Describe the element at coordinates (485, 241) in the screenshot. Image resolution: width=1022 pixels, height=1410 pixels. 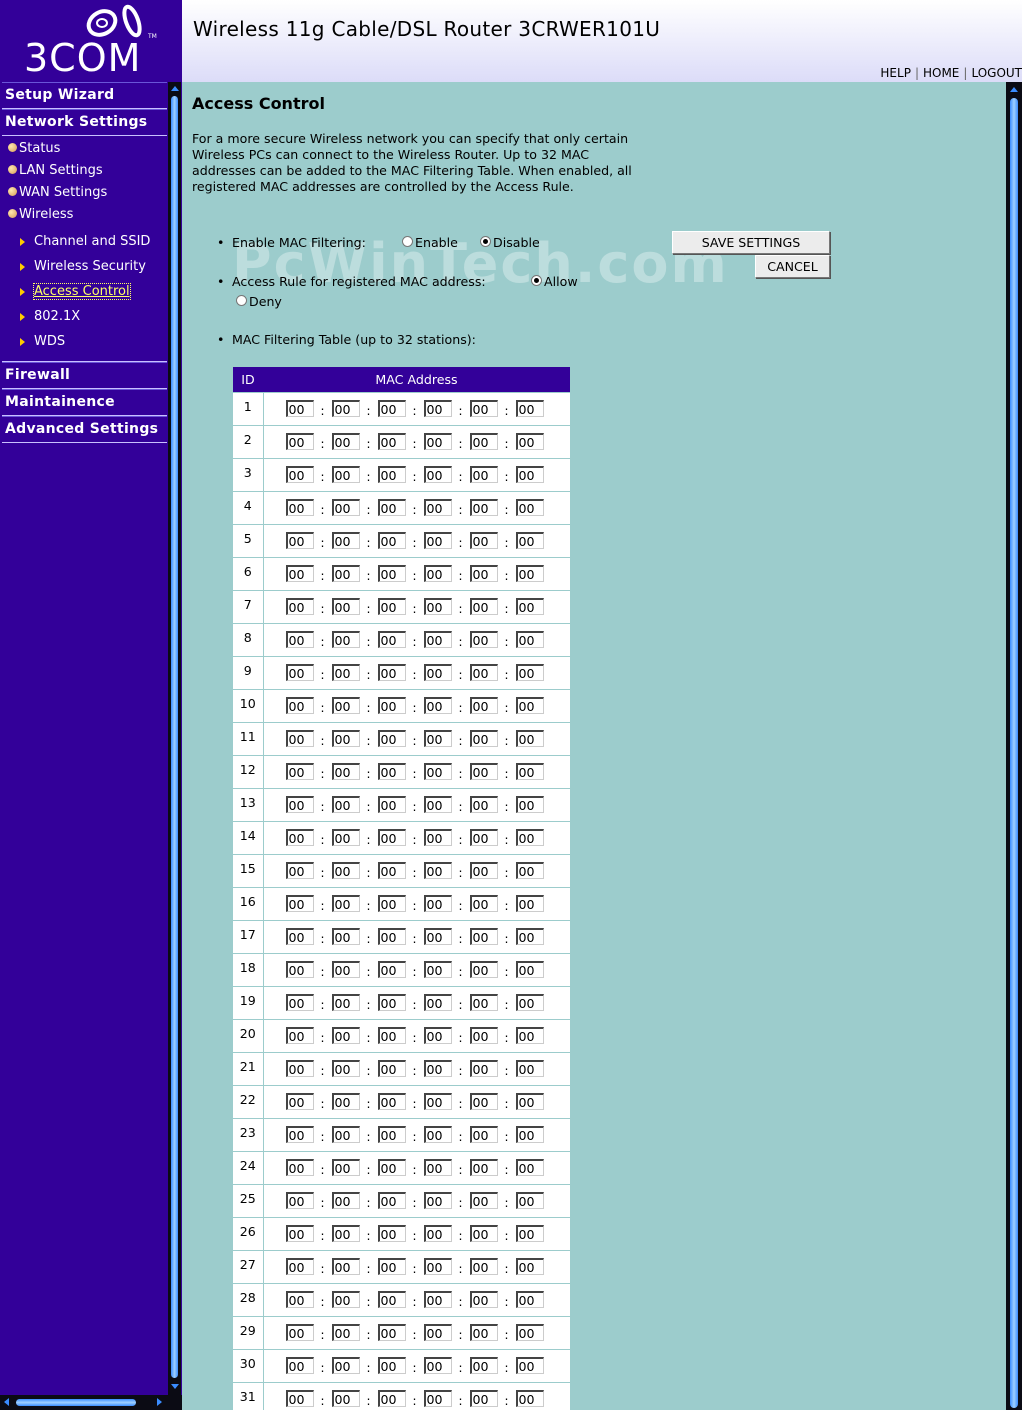
I see `disable-radio` at that location.